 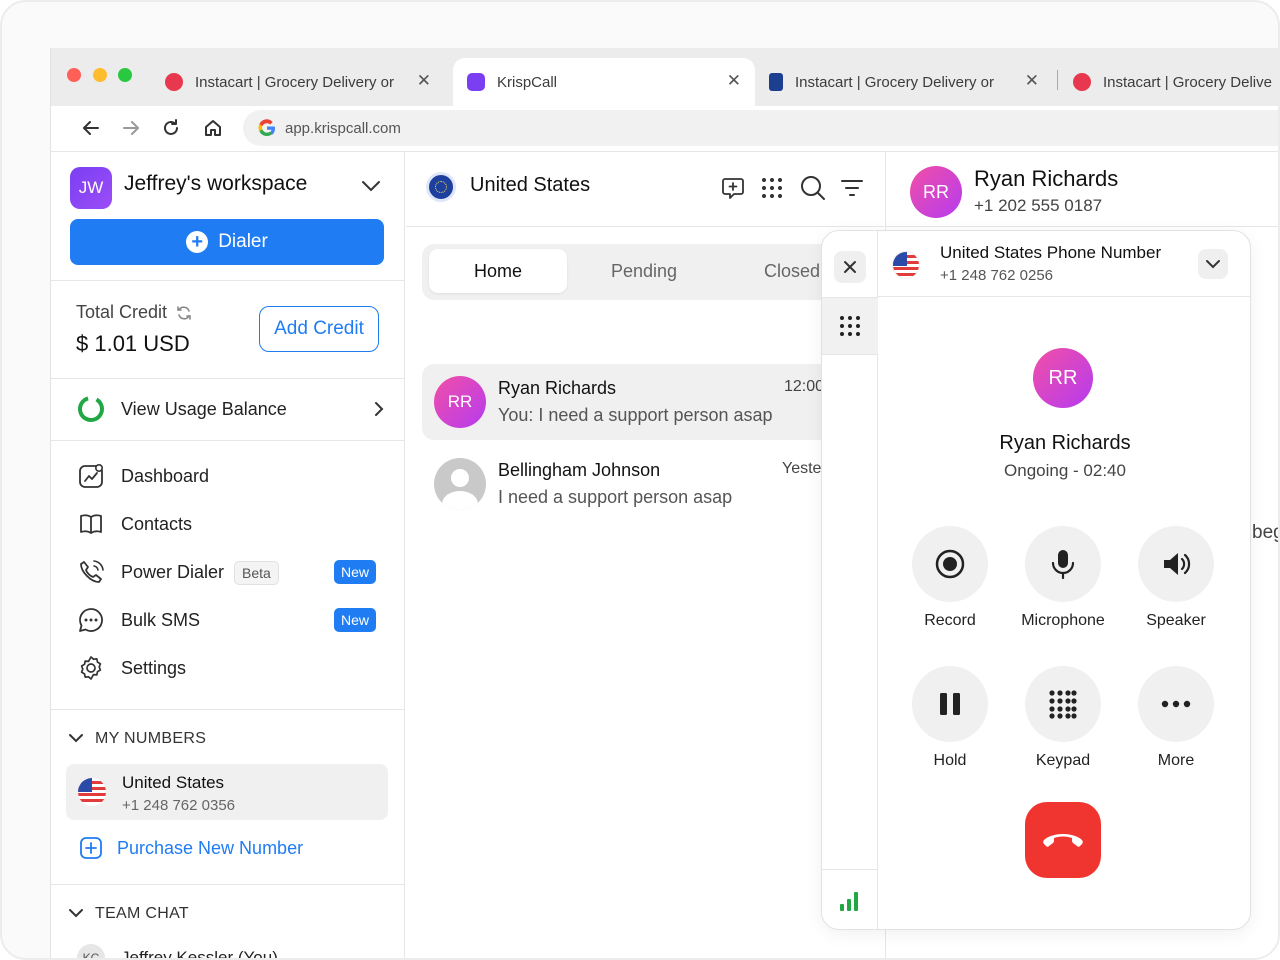 I want to click on conversation-name: Bellingham Johnson, so click(x=579, y=470).